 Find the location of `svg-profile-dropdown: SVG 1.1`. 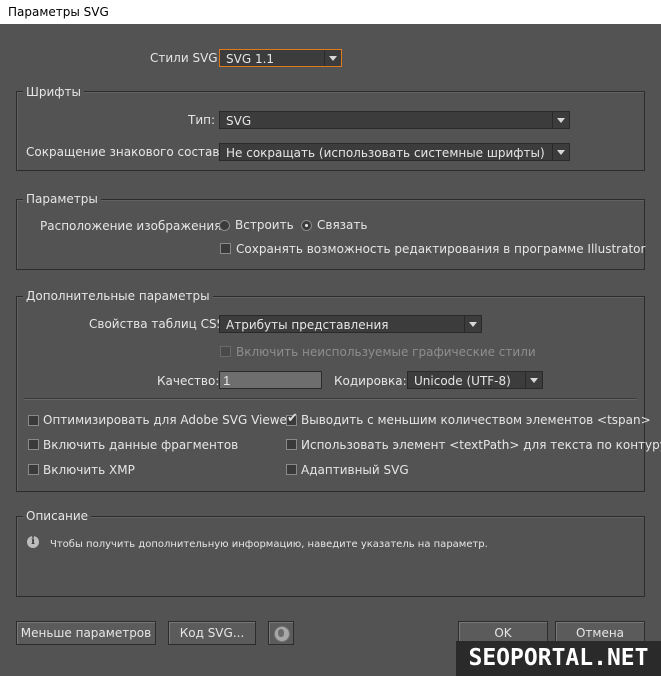

svg-profile-dropdown: SVG 1.1 is located at coordinates (280, 58).